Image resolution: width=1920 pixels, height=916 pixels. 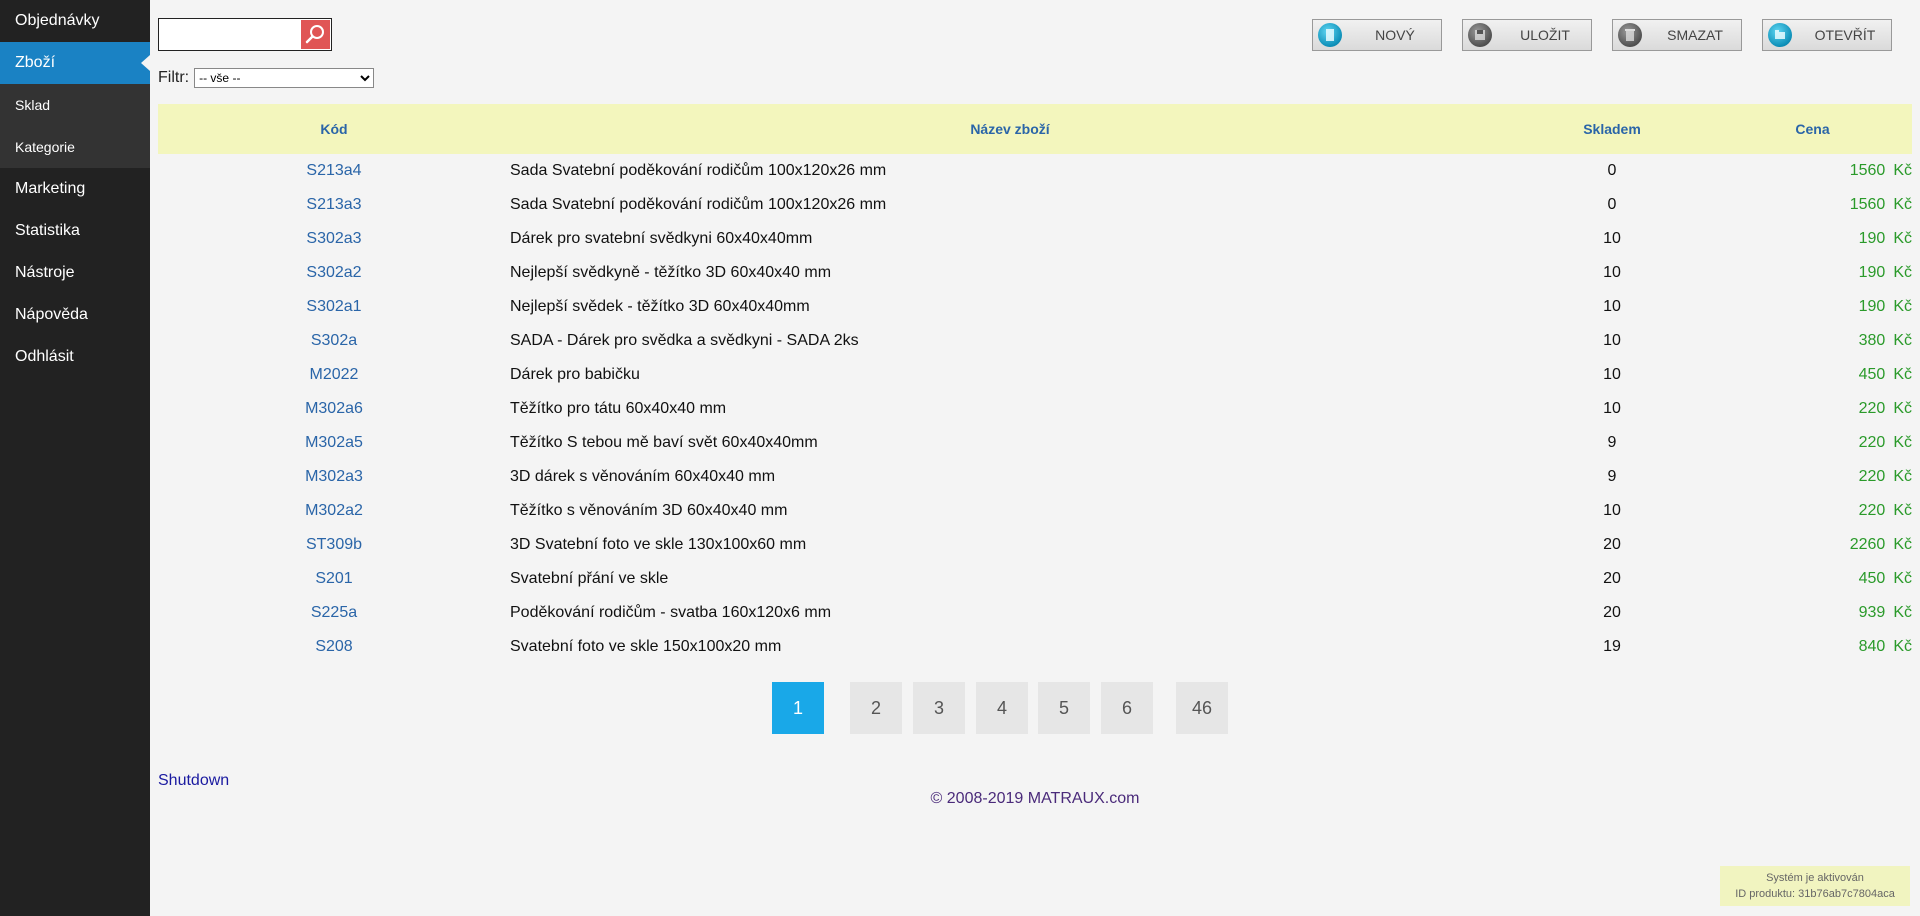 I want to click on product-name-cell: Nejlepší svědek - těžítko 3D 60x40x40mm, so click(x=660, y=306).